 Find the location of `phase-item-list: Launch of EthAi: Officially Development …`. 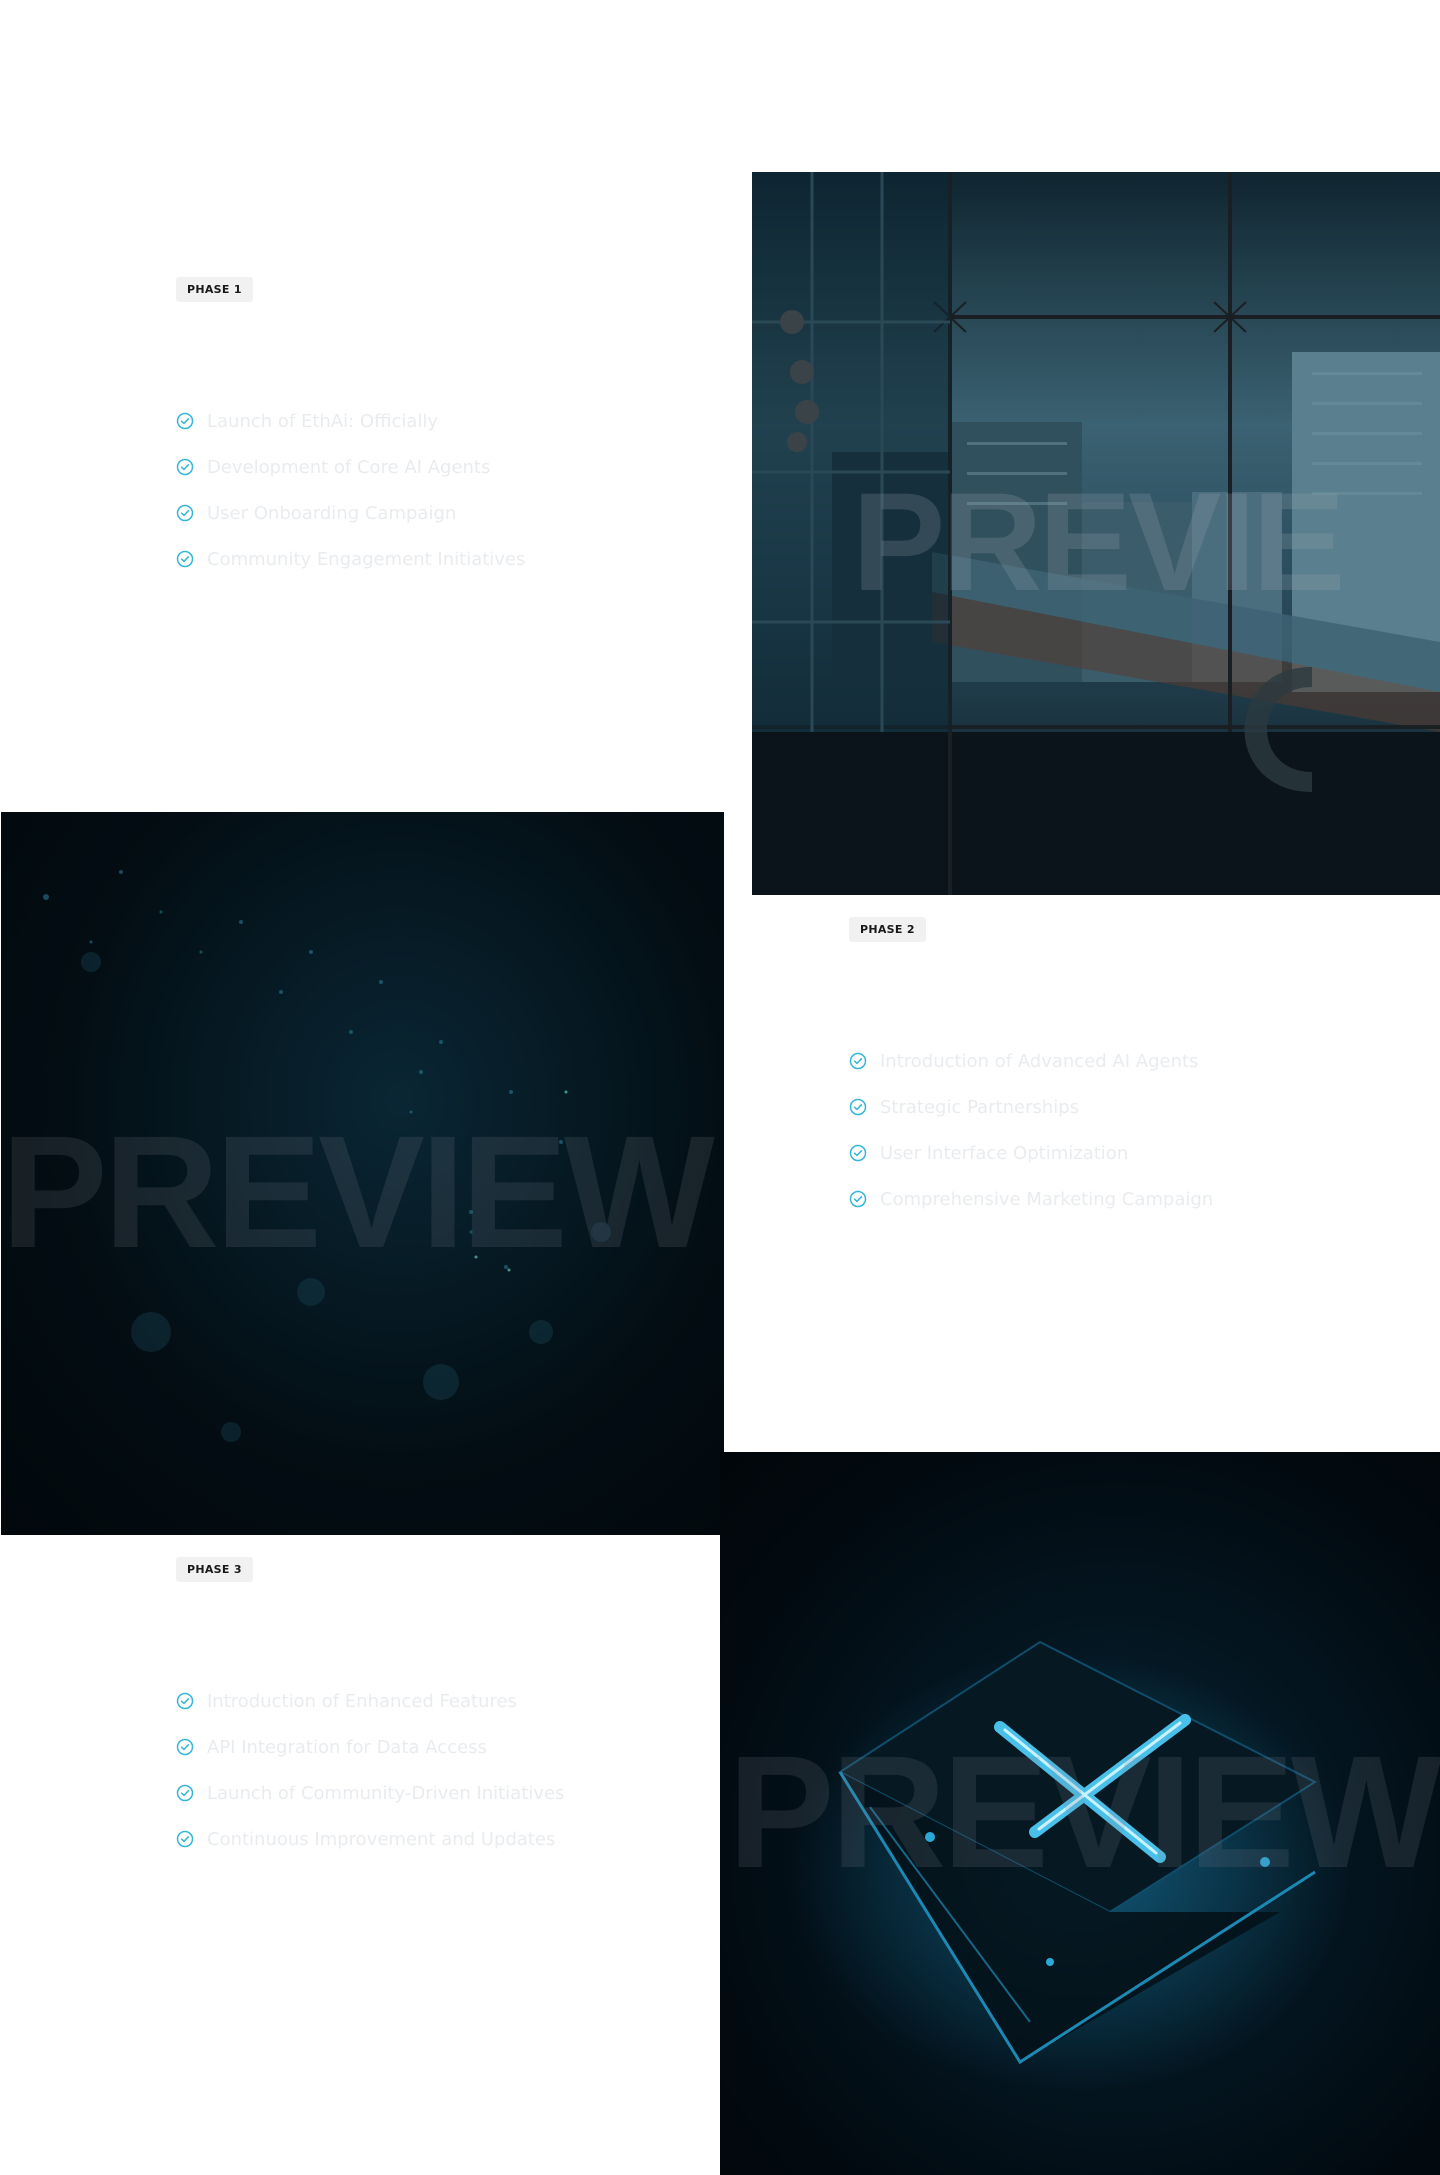

phase-item-list: Launch of EthAi: Officially Development … is located at coordinates (350, 490).